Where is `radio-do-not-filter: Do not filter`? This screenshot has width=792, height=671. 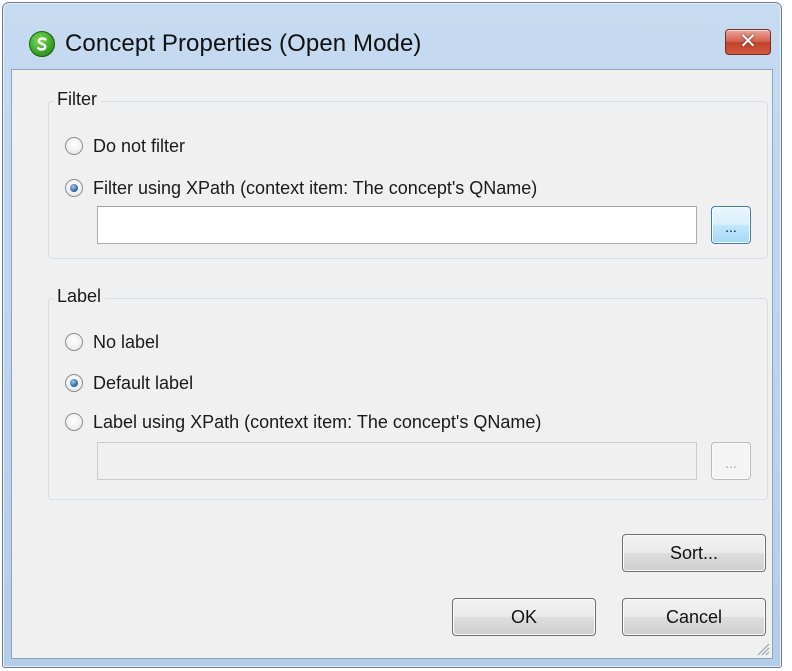
radio-do-not-filter: Do not filter is located at coordinates (125, 146).